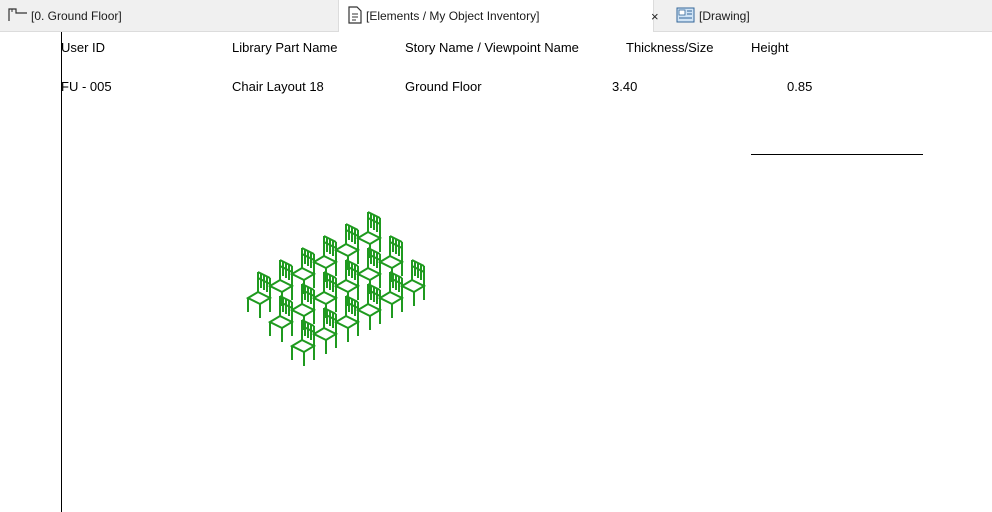 Image resolution: width=992 pixels, height=512 pixels. I want to click on column-header-thickness-size: Thickness/Size, so click(670, 47).